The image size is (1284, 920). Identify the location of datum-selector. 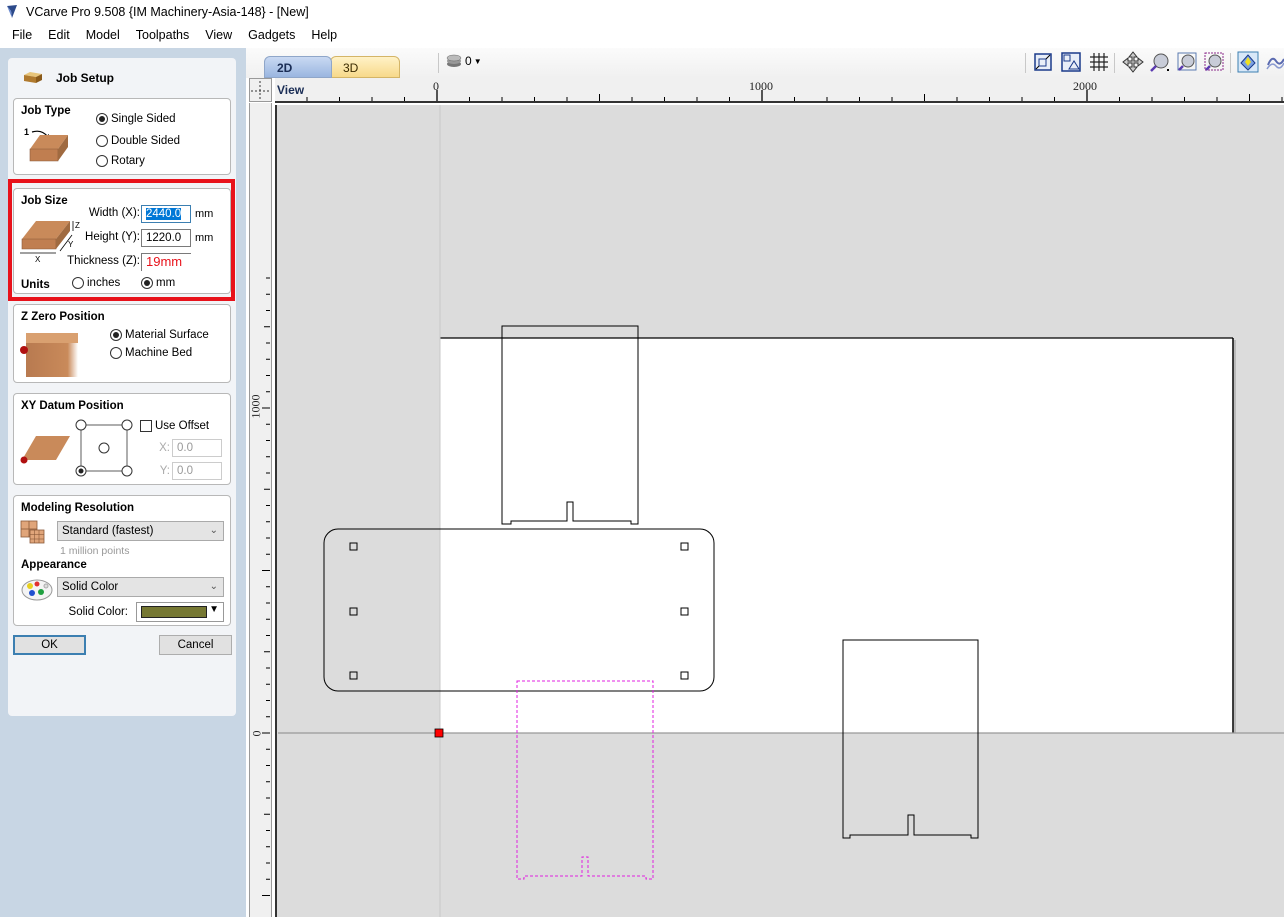
(104, 448).